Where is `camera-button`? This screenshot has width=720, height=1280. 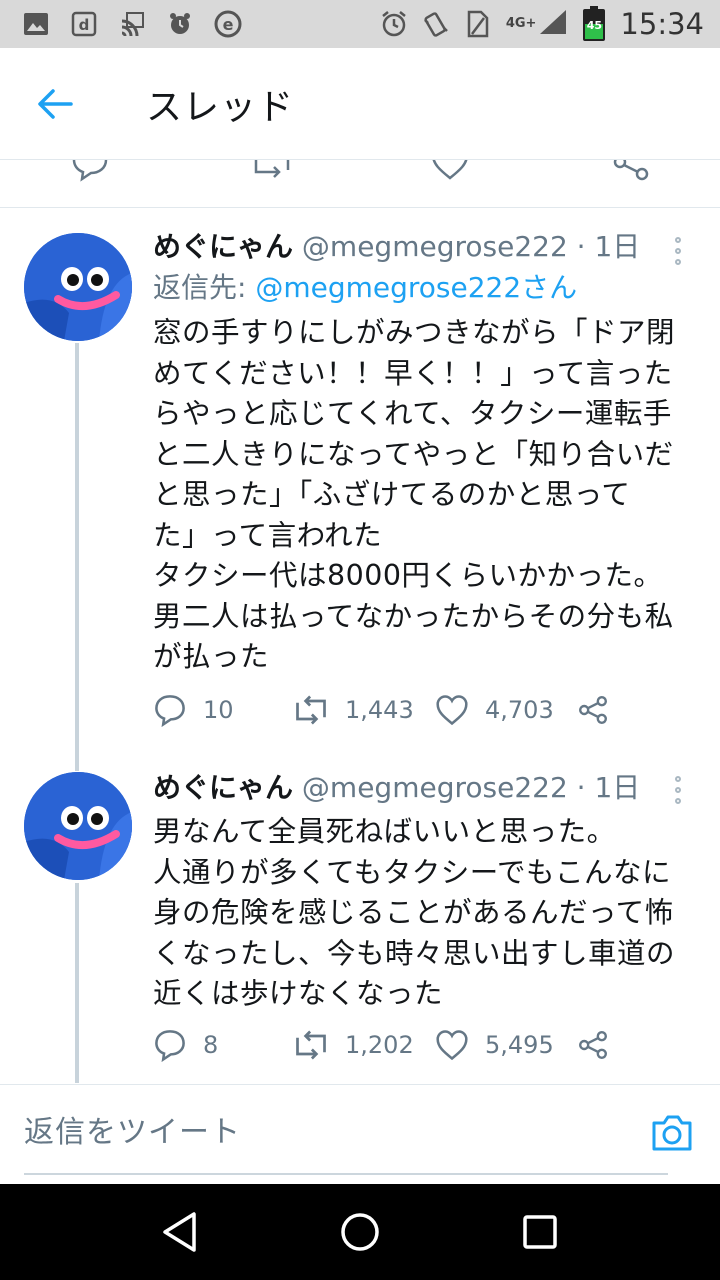 camera-button is located at coordinates (672, 1133).